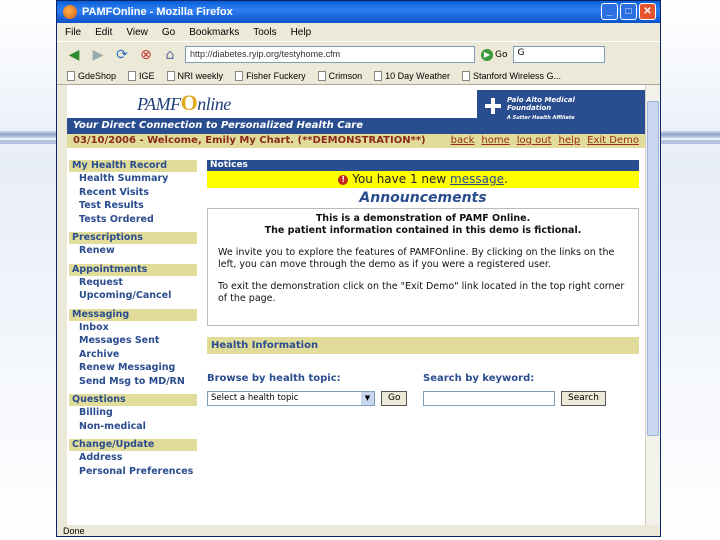  I want to click on bookmark-label: Fisher Fuckery, so click(276, 75).